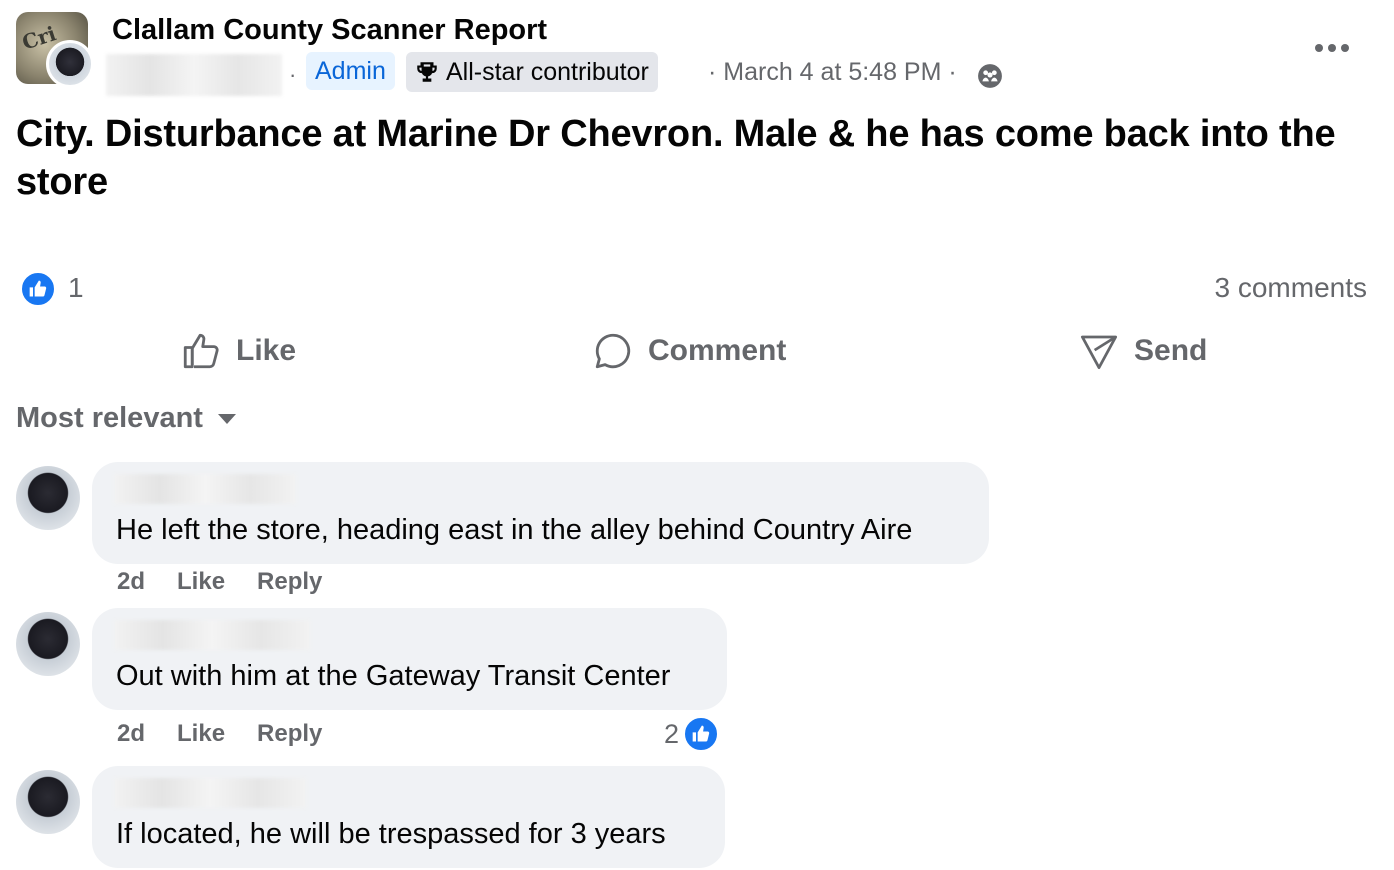  What do you see at coordinates (329, 30) in the screenshot?
I see `group-name-link: Clallam County Scanner Report` at bounding box center [329, 30].